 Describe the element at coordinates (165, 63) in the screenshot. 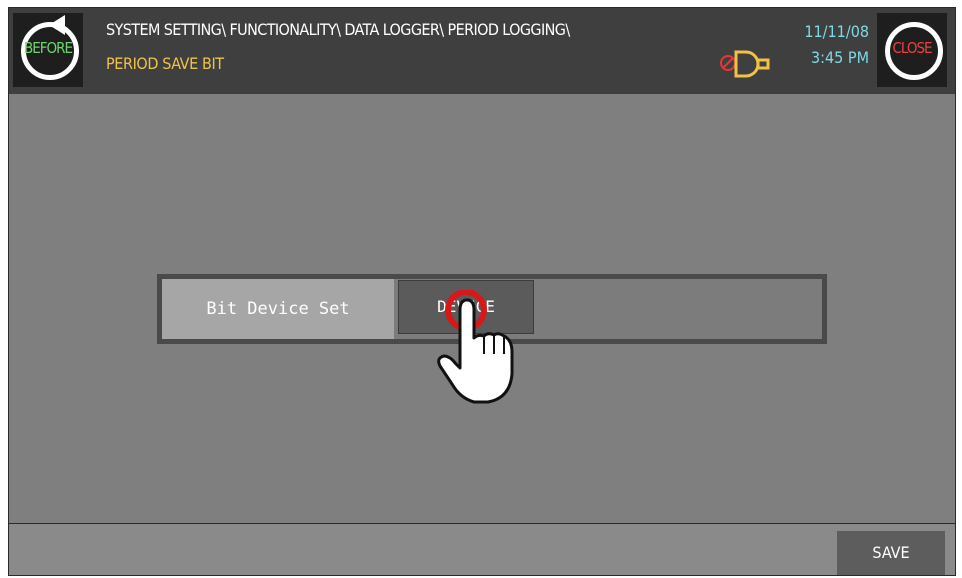

I see `page-title: PERIOD SAVE BIT` at that location.